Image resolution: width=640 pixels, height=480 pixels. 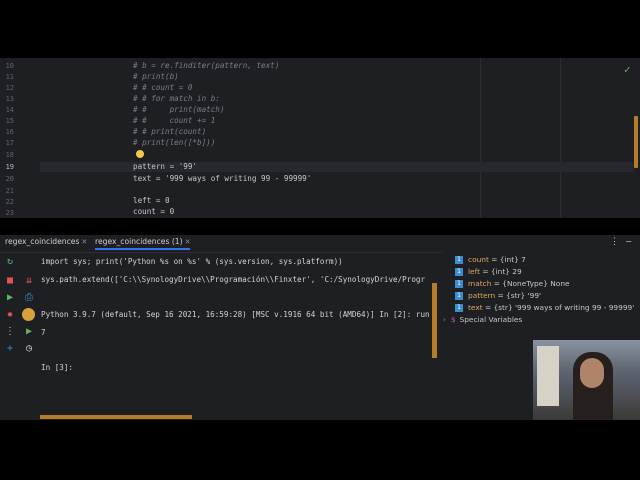 What do you see at coordinates (9, 66) in the screenshot?
I see `line-number: 10` at bounding box center [9, 66].